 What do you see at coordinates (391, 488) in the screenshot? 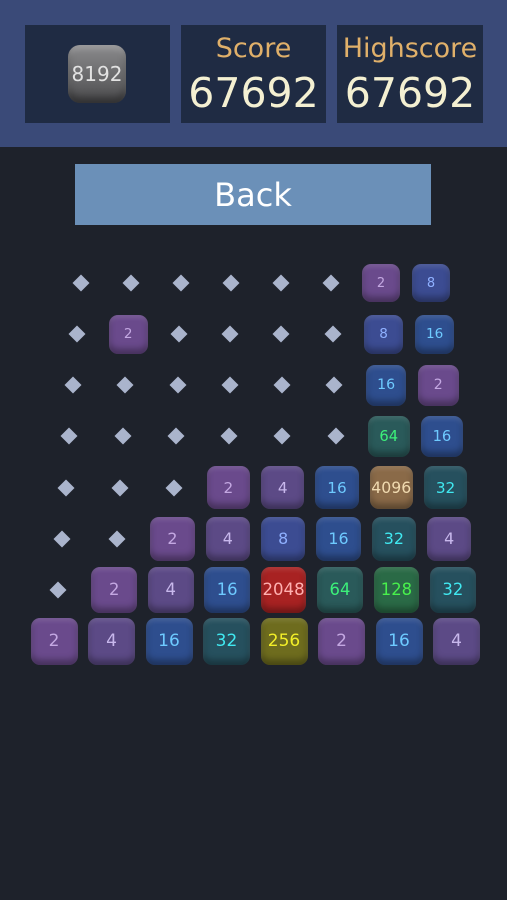
I see `board-tile: 4096` at bounding box center [391, 488].